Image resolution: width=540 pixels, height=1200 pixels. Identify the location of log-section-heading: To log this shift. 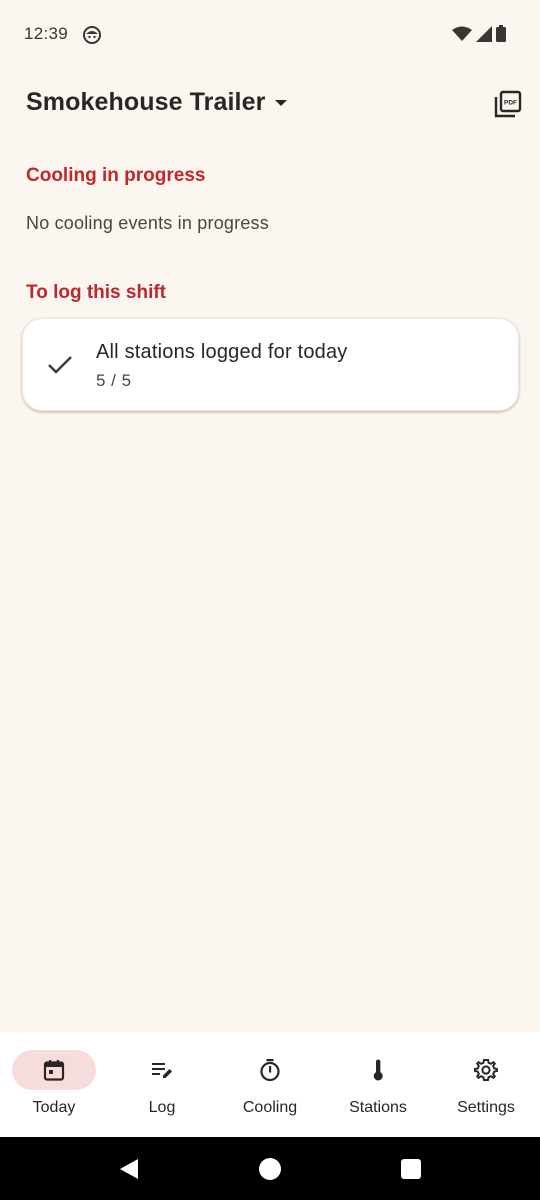
(96, 292).